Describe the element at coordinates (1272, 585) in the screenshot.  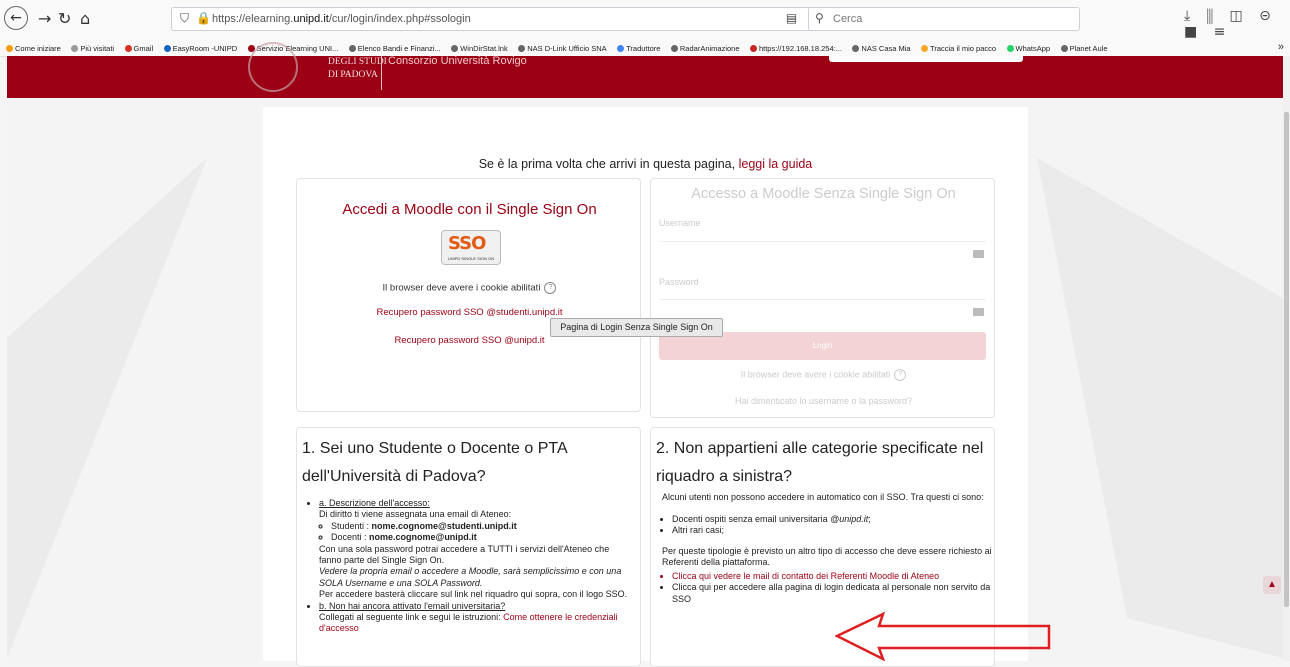
I see `arrow-up-icon: ▲` at that location.